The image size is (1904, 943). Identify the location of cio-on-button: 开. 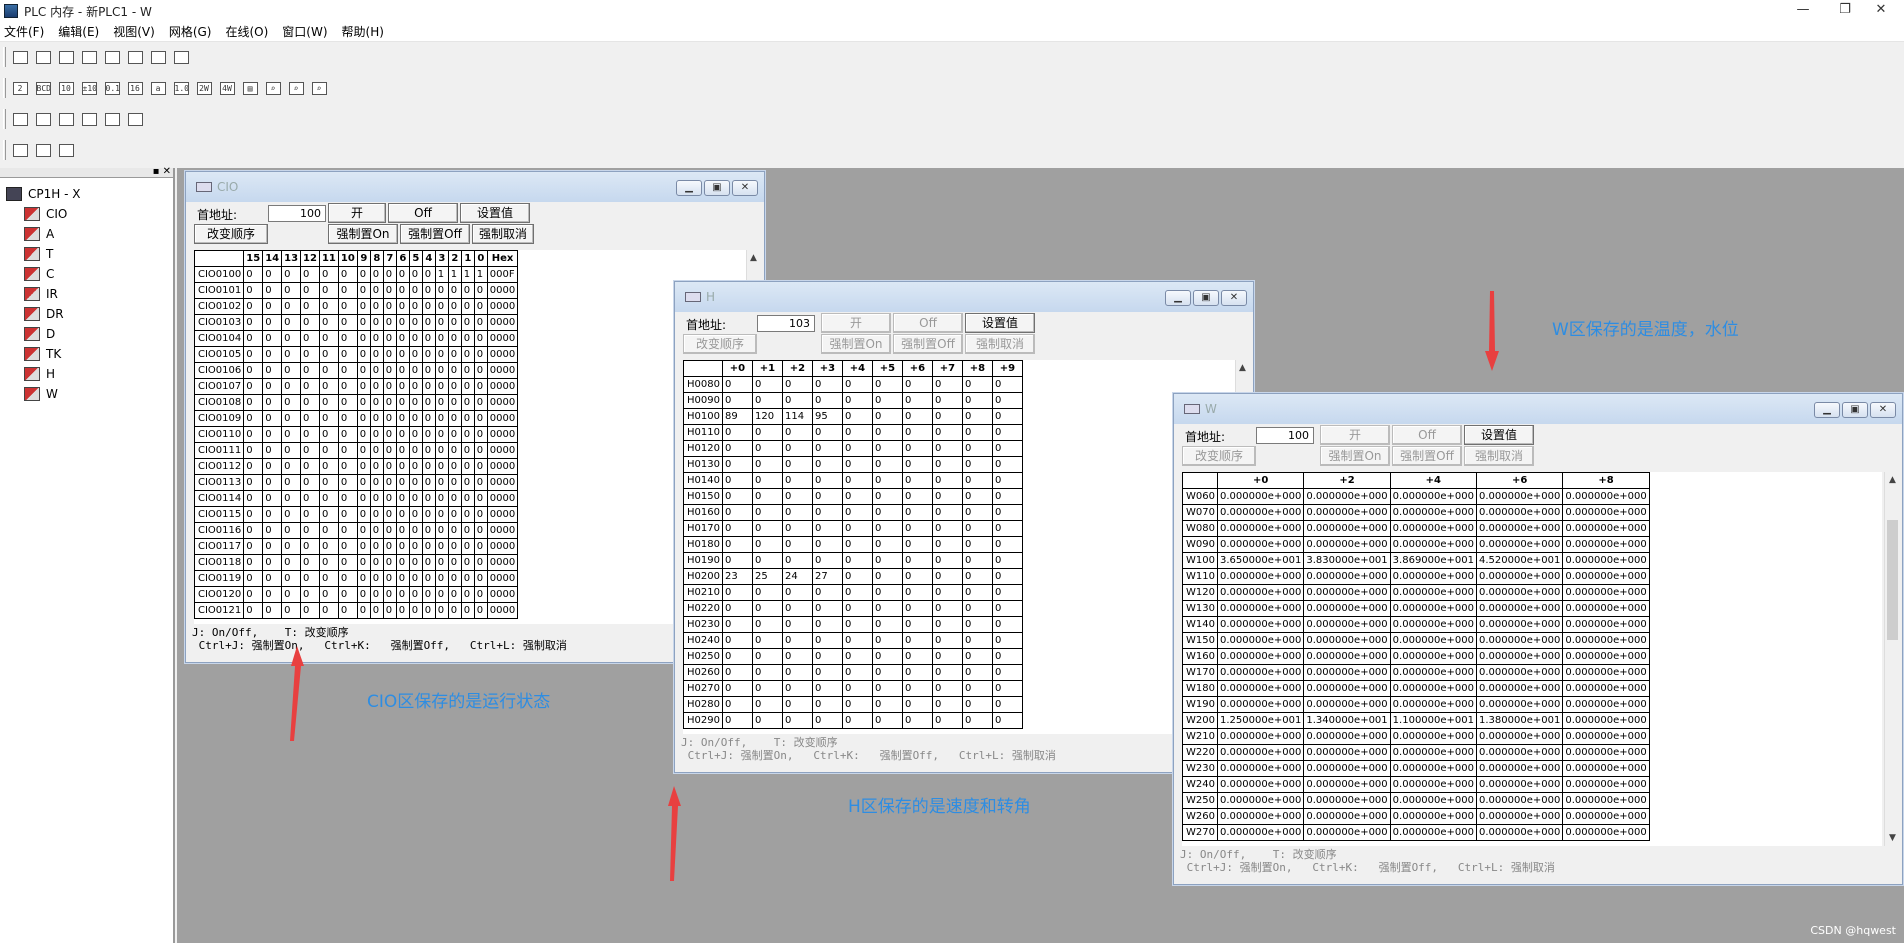
(357, 213).